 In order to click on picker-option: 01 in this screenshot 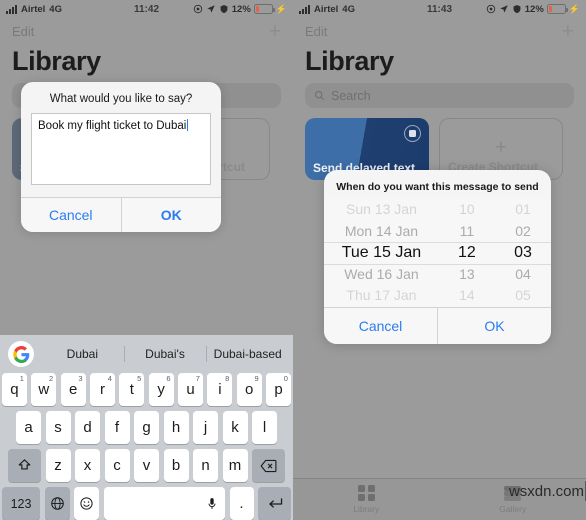, I will do `click(523, 210)`.